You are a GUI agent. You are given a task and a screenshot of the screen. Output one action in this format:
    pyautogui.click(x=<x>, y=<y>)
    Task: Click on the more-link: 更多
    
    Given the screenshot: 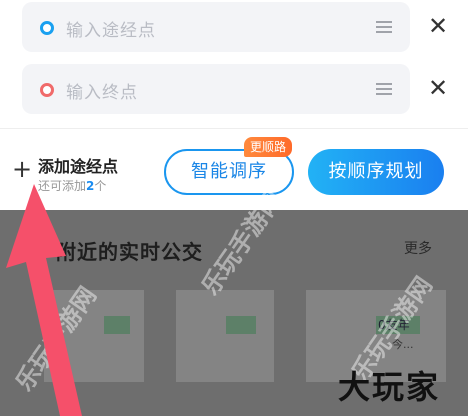 What is the action you would take?
    pyautogui.click(x=418, y=248)
    